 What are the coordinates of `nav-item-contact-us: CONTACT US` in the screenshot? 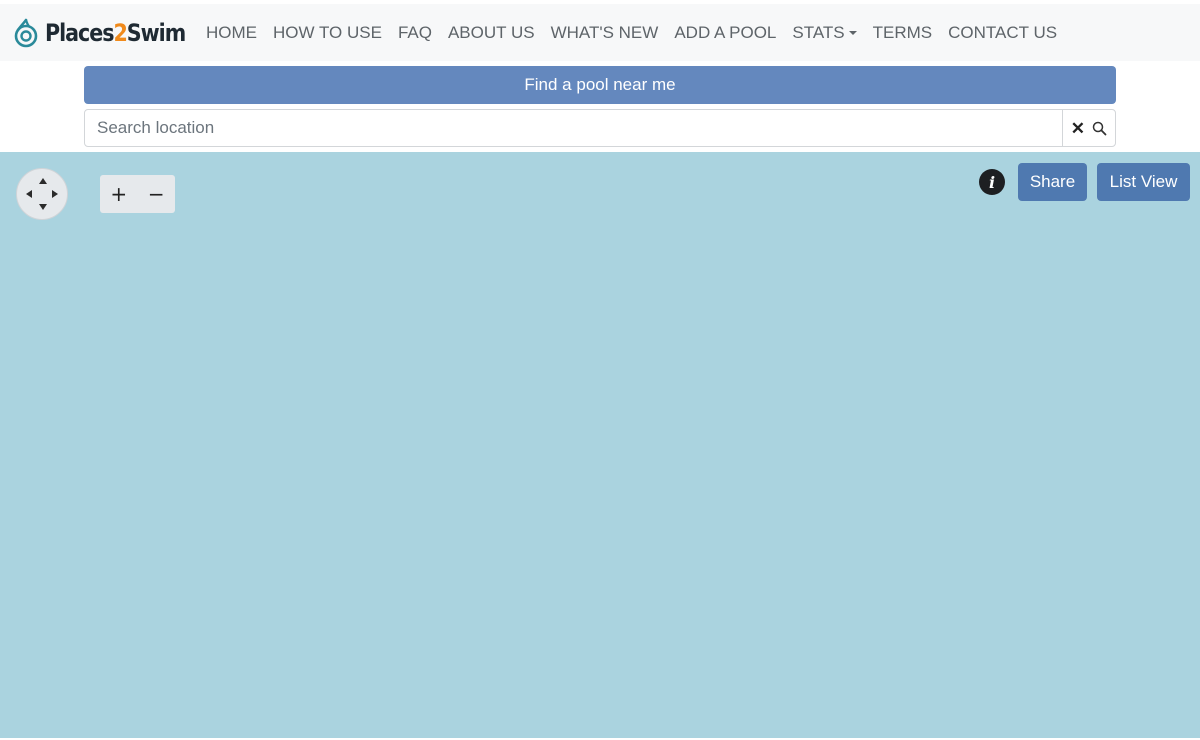 It's located at (1002, 33).